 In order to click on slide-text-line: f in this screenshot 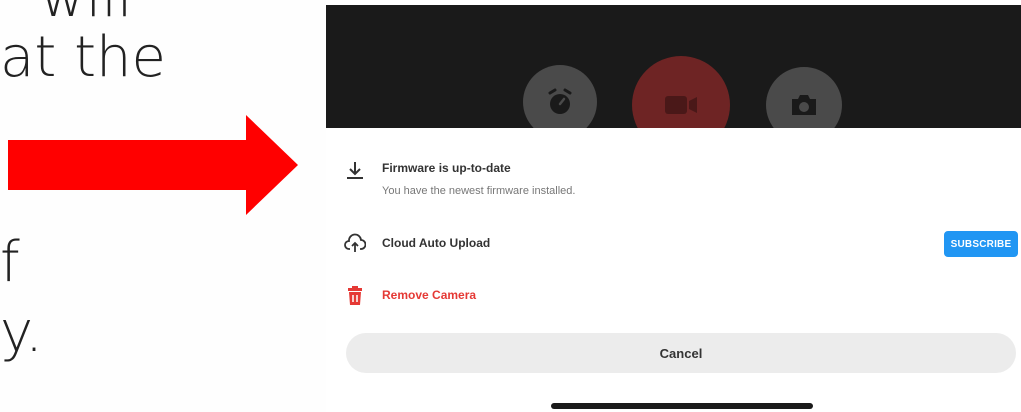, I will do `click(10, 262)`.